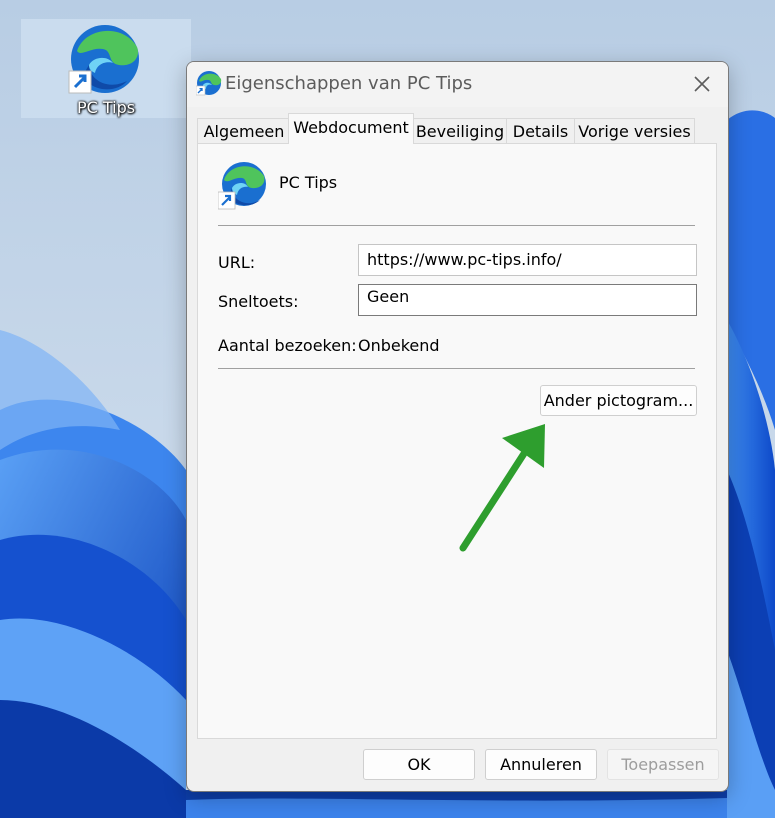 The width and height of the screenshot is (775, 818). Describe the element at coordinates (702, 84) in the screenshot. I see `close-icon` at that location.